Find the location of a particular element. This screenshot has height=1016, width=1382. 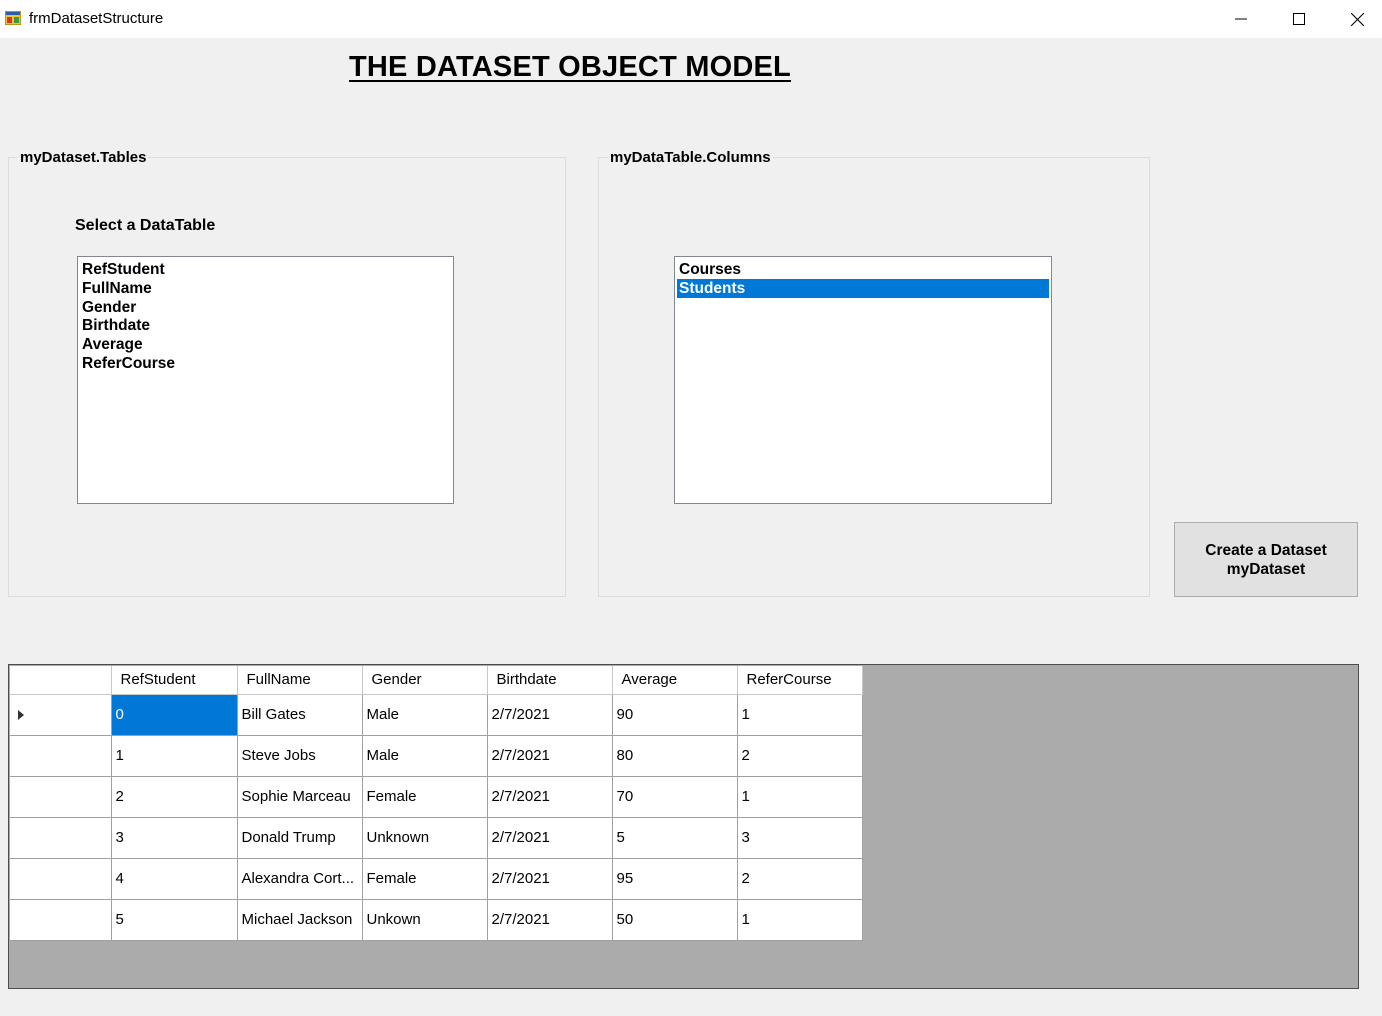

columns-list-item: Courses is located at coordinates (863, 269).